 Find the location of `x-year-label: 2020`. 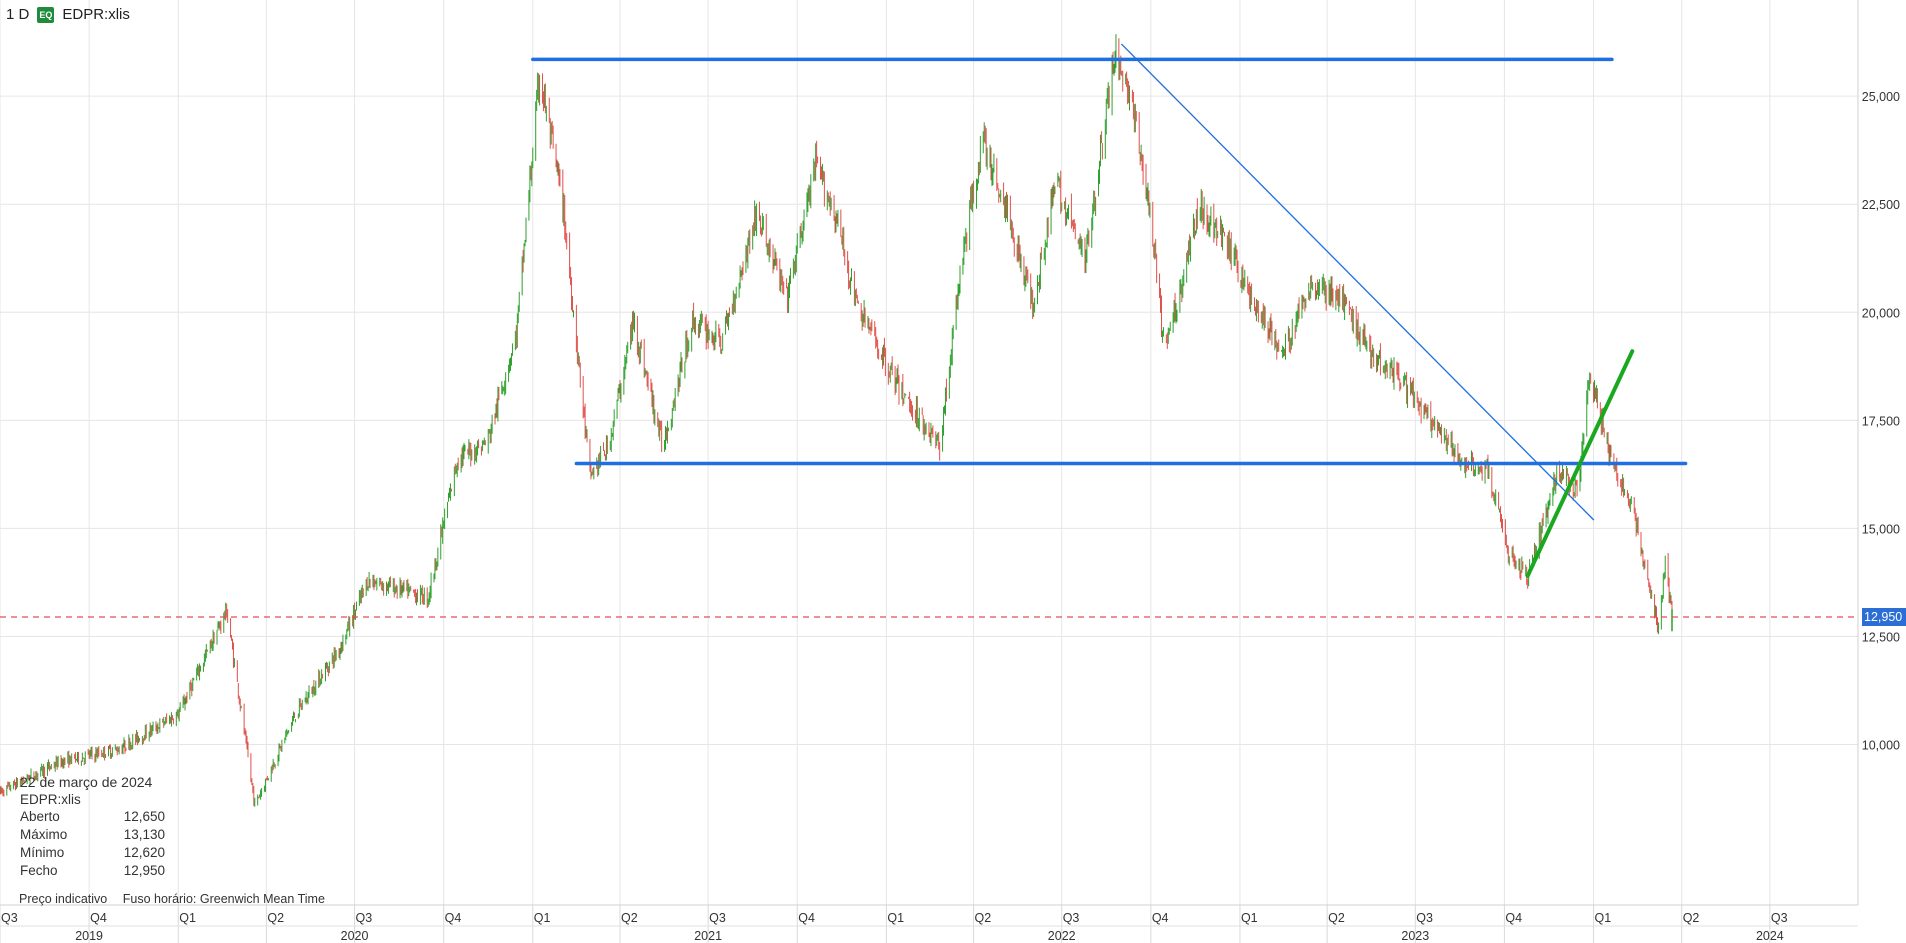

x-year-label: 2020 is located at coordinates (355, 936).